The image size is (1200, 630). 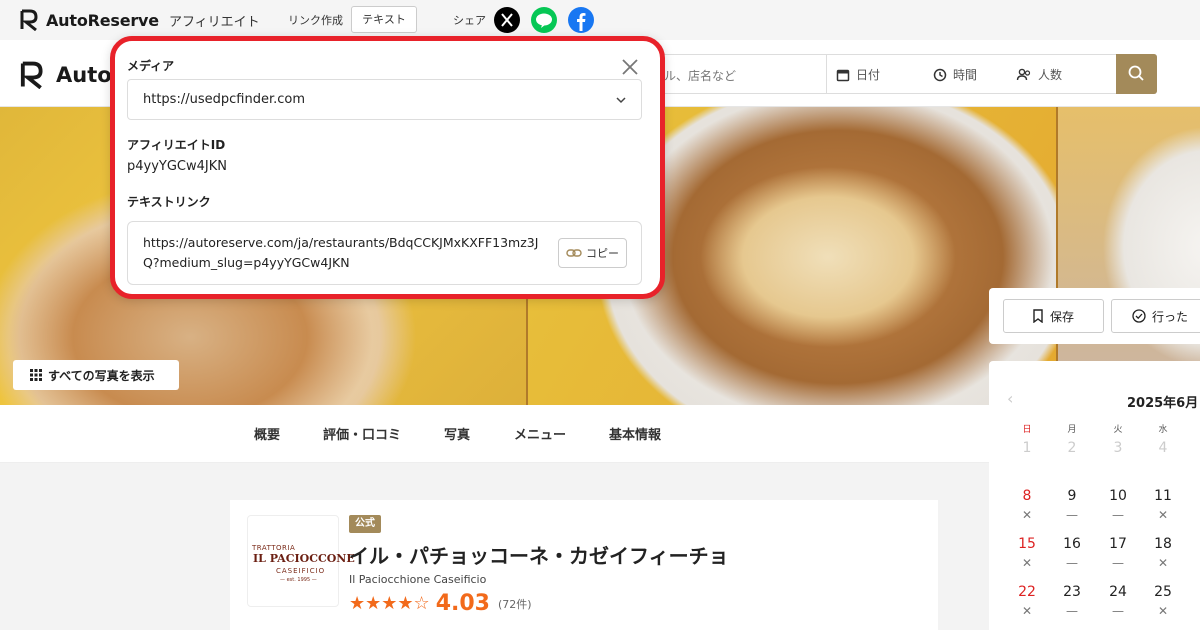 What do you see at coordinates (1072, 448) in the screenshot?
I see `calendar-day: 2` at bounding box center [1072, 448].